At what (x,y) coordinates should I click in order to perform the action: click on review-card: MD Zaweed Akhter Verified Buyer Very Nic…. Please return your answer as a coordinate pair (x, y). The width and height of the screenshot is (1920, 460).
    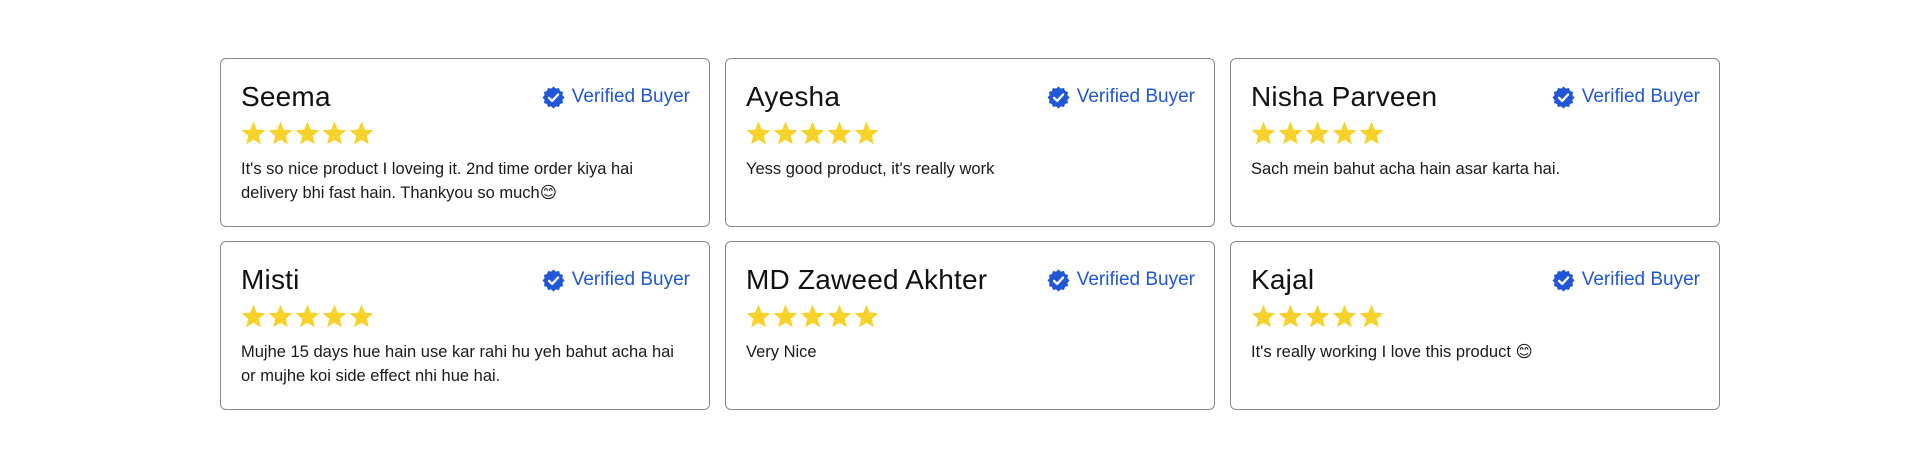
    Looking at the image, I should click on (970, 325).